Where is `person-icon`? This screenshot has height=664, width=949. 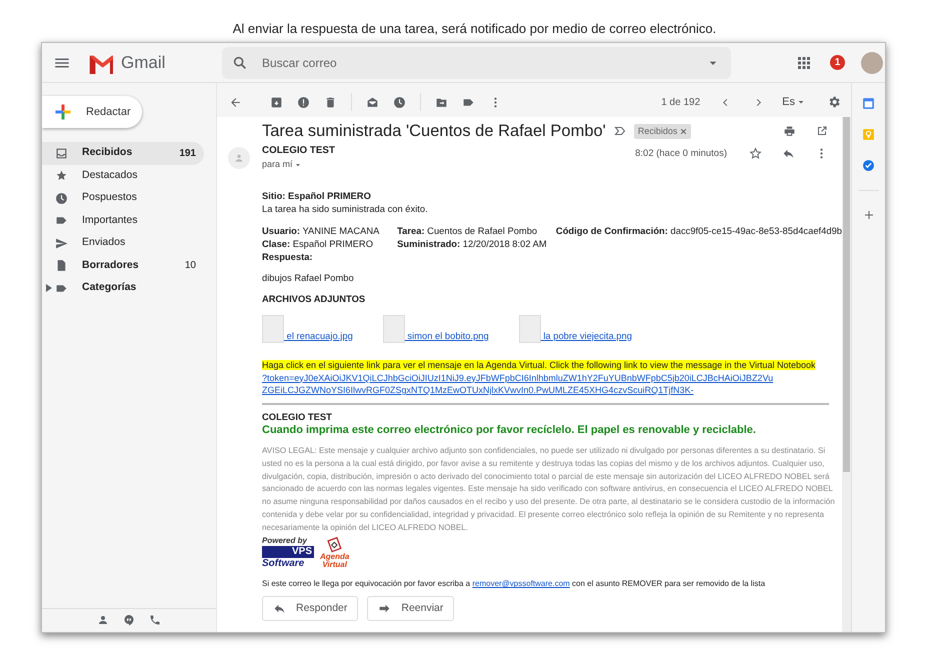
person-icon is located at coordinates (103, 620).